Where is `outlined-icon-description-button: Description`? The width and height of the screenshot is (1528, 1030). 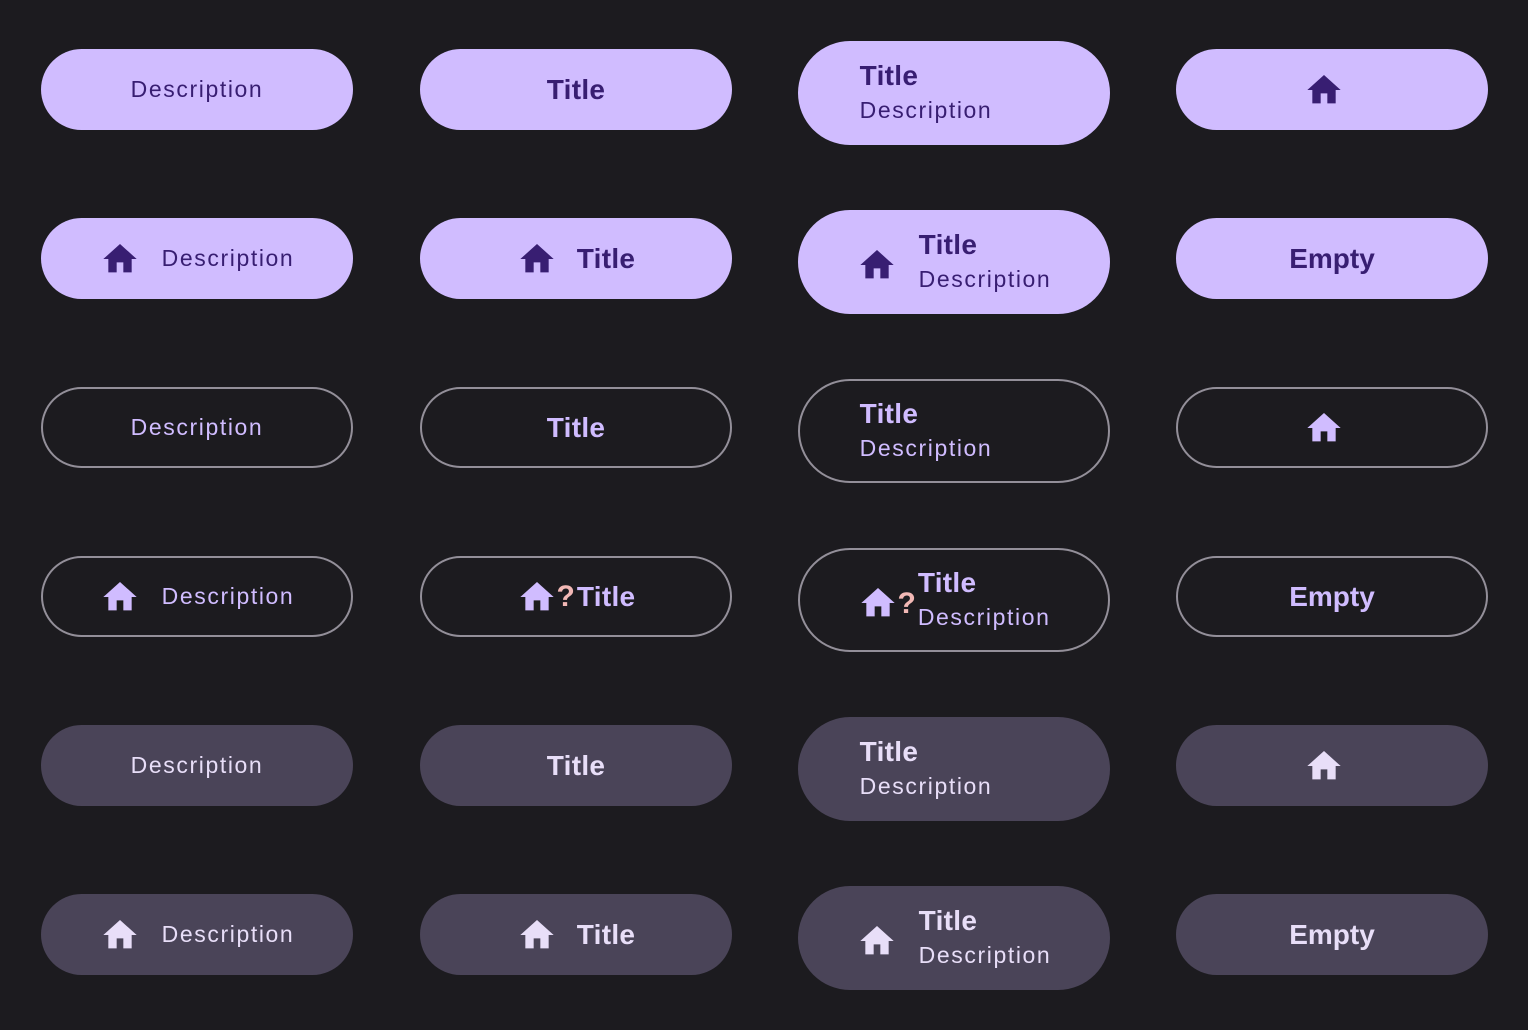 outlined-icon-description-button: Description is located at coordinates (197, 596).